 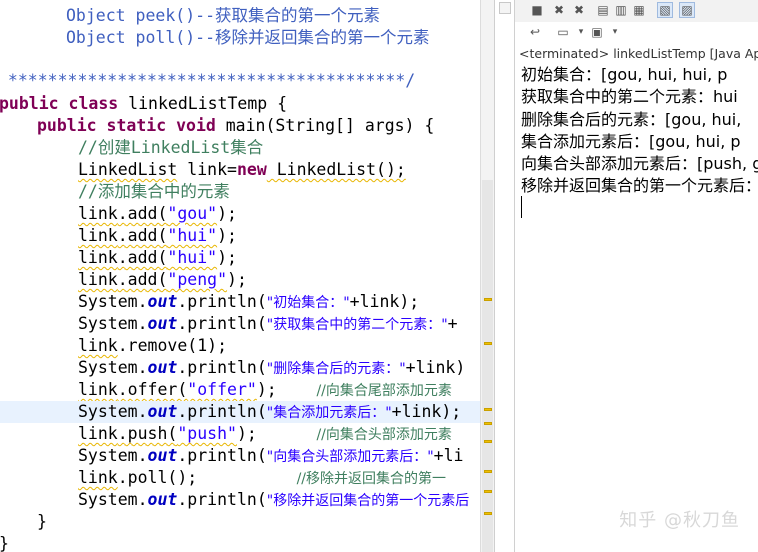 I want to click on open-console-icon: ▣, so click(x=597, y=32).